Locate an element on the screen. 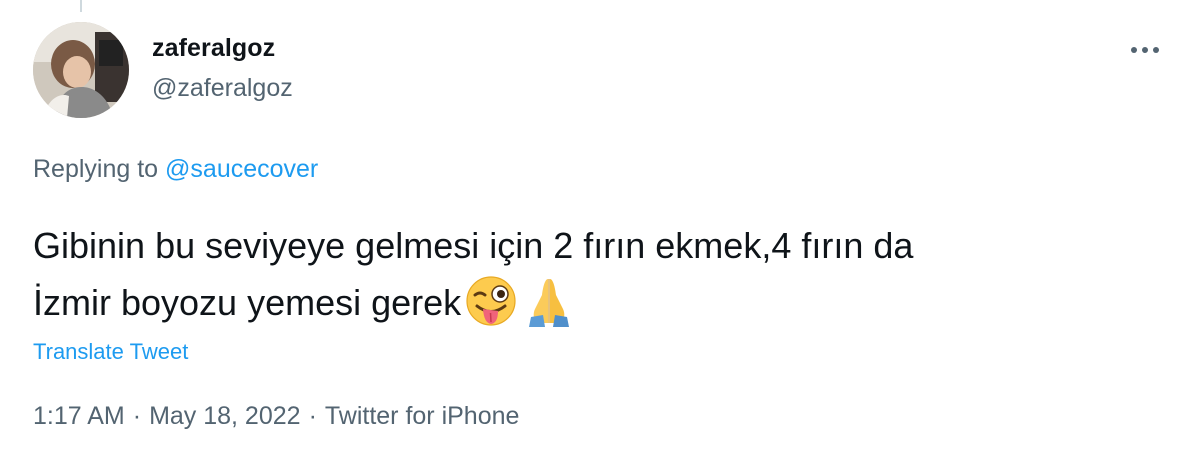  tweet-time: 1:17 AM is located at coordinates (79, 416).